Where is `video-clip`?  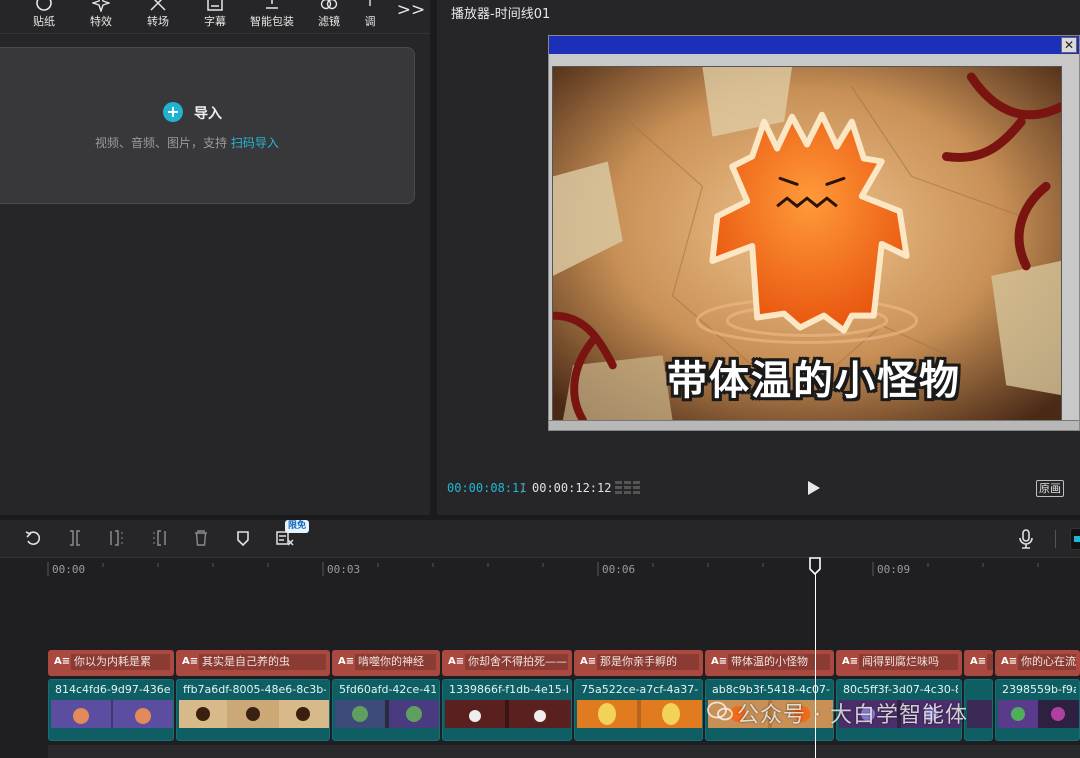
video-clip is located at coordinates (978, 710).